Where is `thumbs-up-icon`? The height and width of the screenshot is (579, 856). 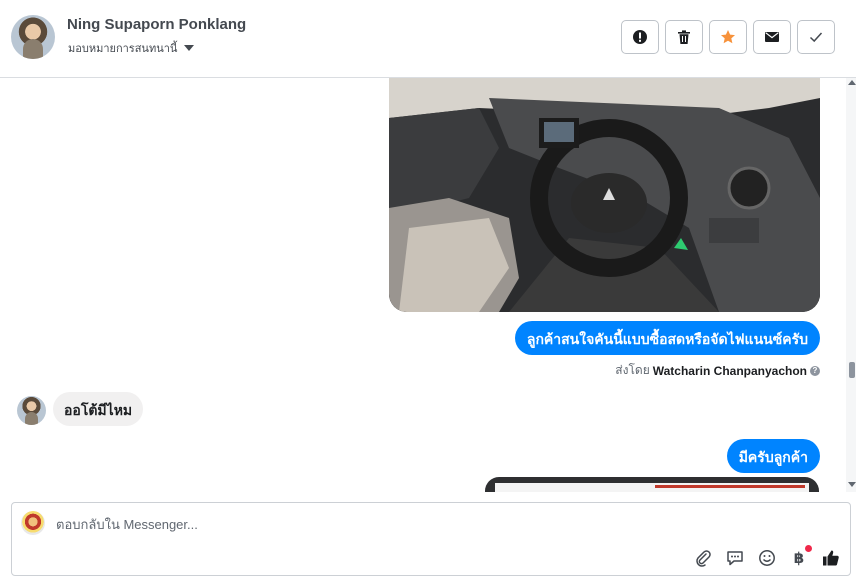
thumbs-up-icon is located at coordinates (831, 558).